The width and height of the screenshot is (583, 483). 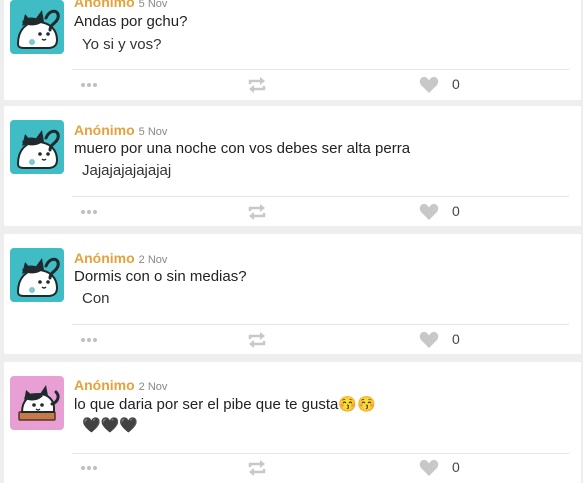 I want to click on cat-on-box-icon, so click(x=39, y=403).